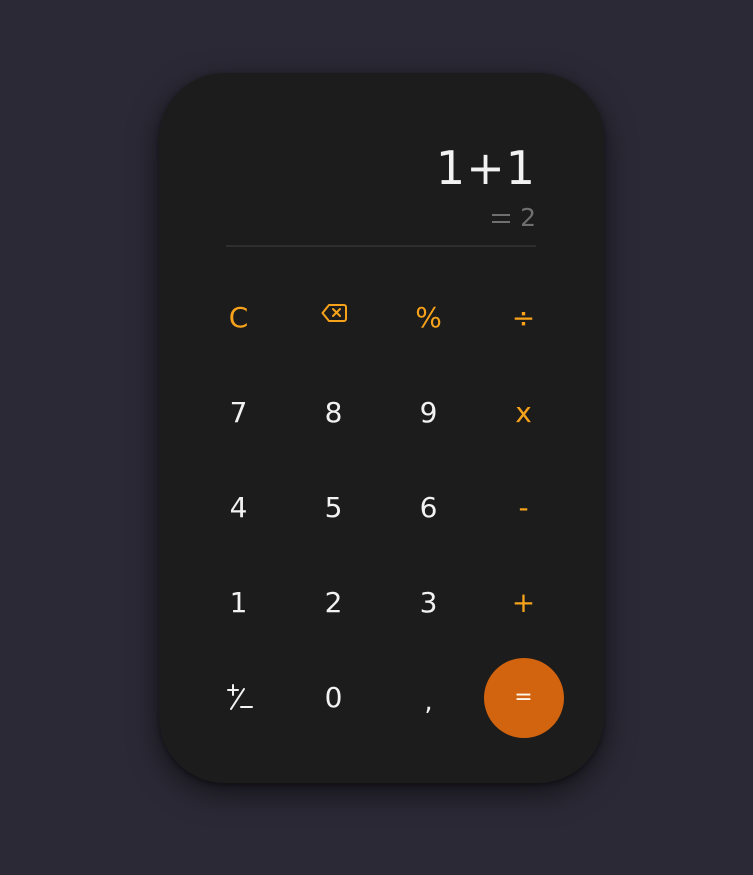  I want to click on minus-button: -, so click(523, 507).